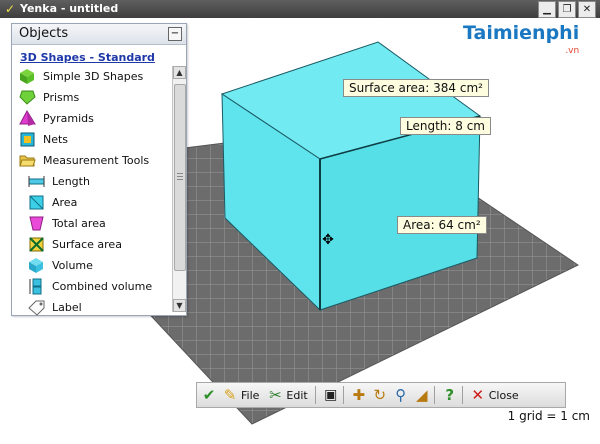  I want to click on surface-area-callout: Surface area: 384 cm², so click(416, 88).